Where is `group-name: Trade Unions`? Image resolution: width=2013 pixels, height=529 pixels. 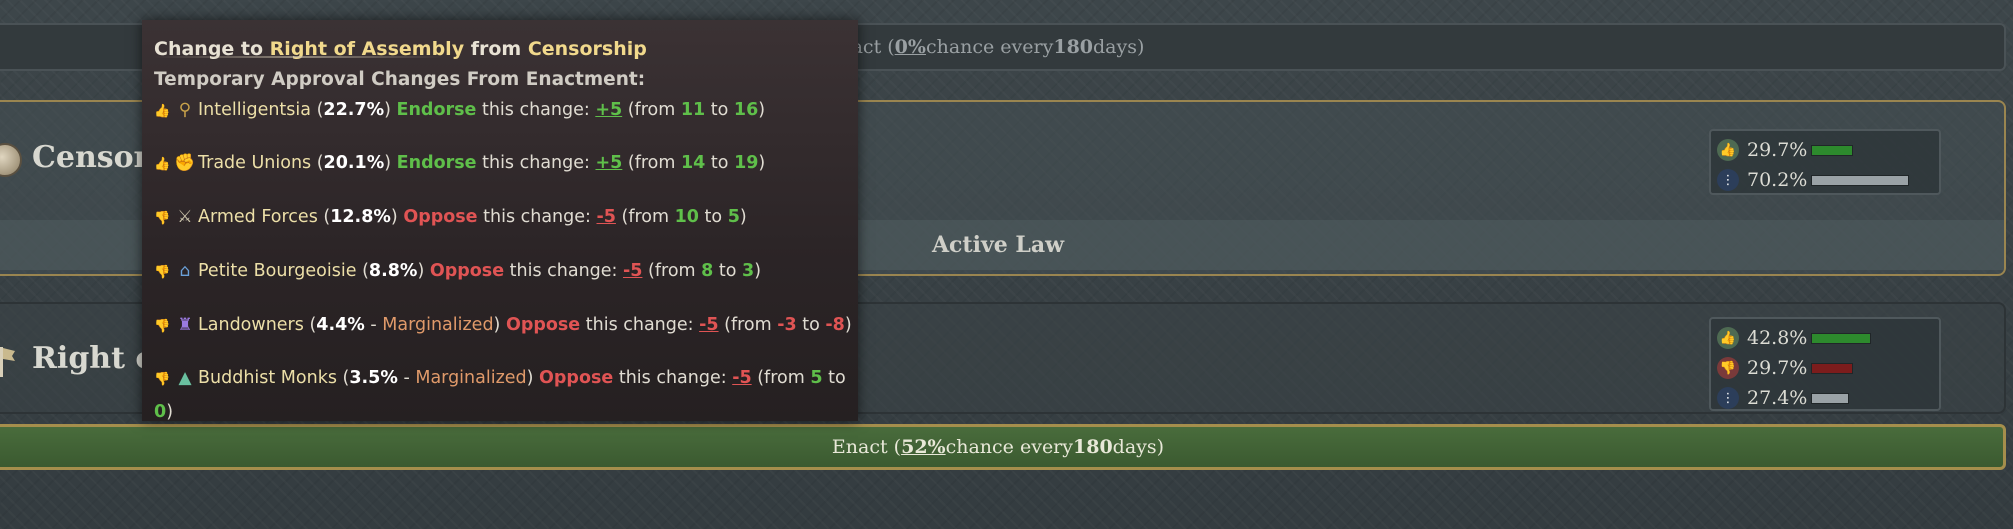 group-name: Trade Unions is located at coordinates (255, 163).